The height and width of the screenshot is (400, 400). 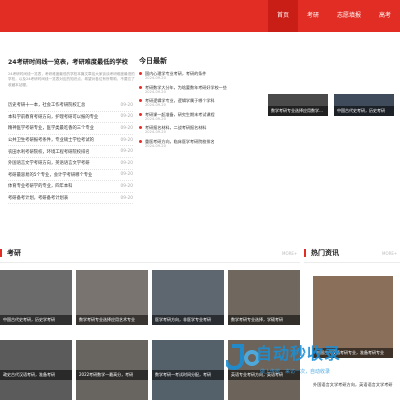 I want to click on list-item: 考研课一起准备，研究生期末考试课程 2024-09-20, so click(x=201, y=119).